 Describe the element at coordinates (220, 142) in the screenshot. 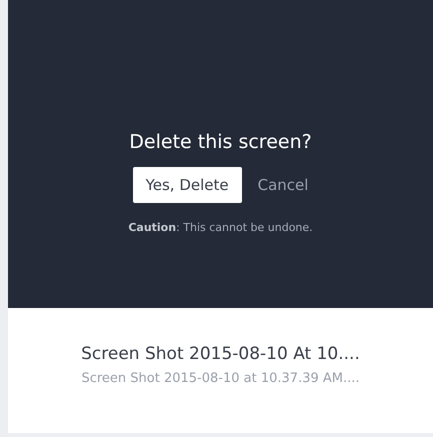

I see `dialog-title: Delete this screen?` at that location.